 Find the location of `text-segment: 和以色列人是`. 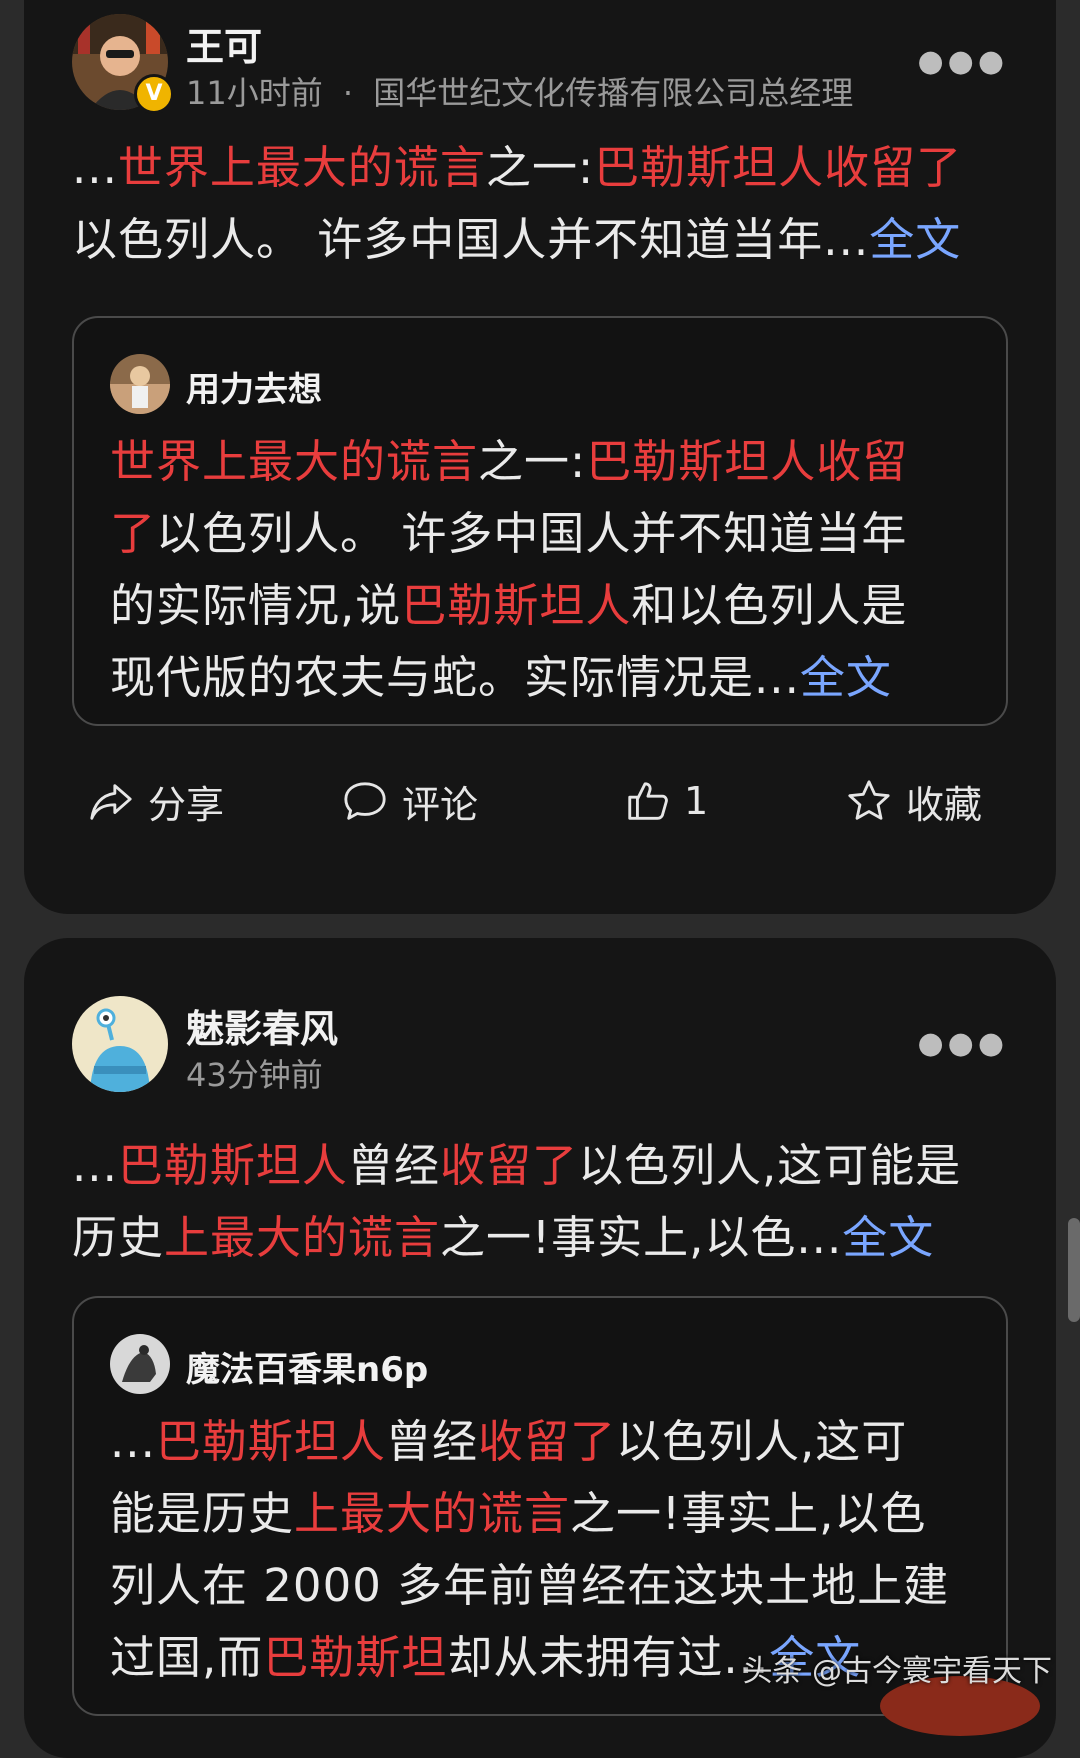

text-segment: 和以色列人是 is located at coordinates (769, 605).